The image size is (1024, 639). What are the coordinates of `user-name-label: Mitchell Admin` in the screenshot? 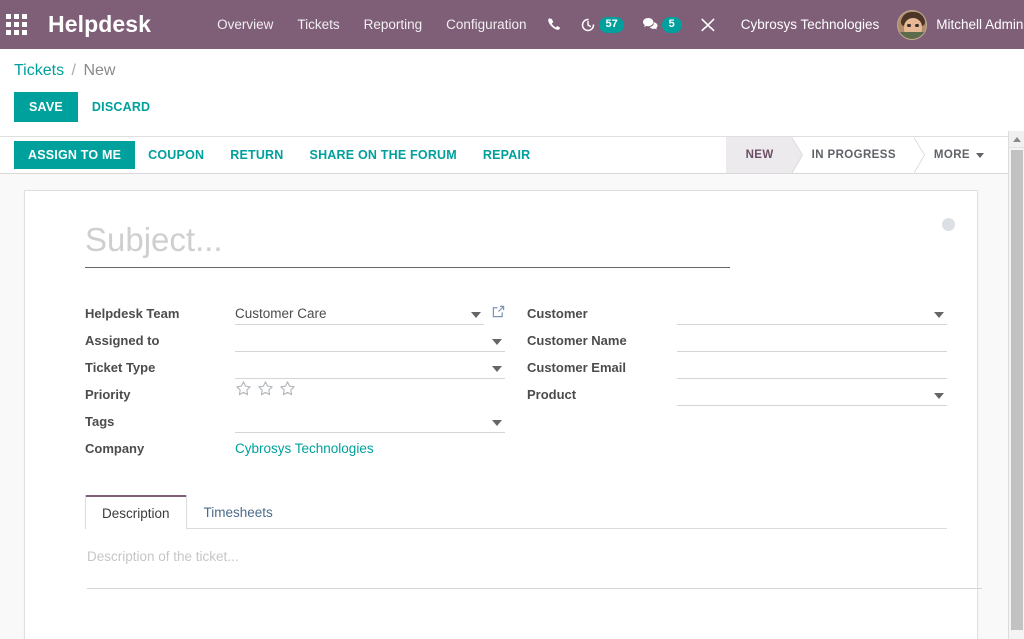 It's located at (980, 24).